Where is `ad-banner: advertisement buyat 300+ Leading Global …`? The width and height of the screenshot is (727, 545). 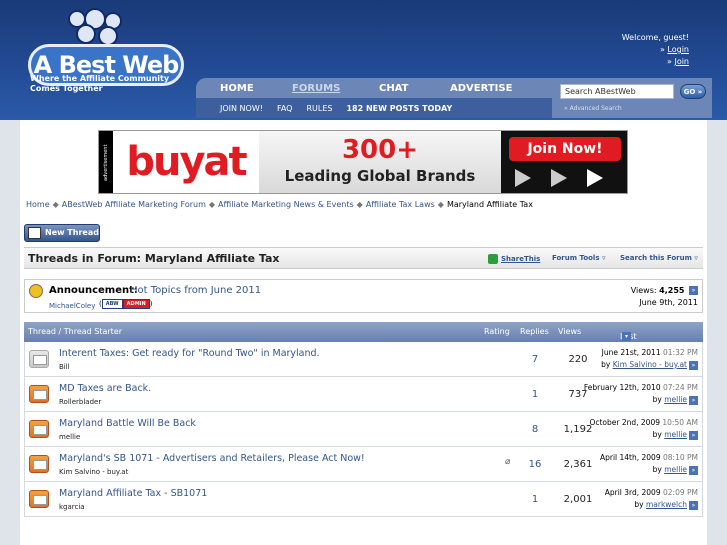 ad-banner: advertisement buyat 300+ Leading Global … is located at coordinates (363, 162).